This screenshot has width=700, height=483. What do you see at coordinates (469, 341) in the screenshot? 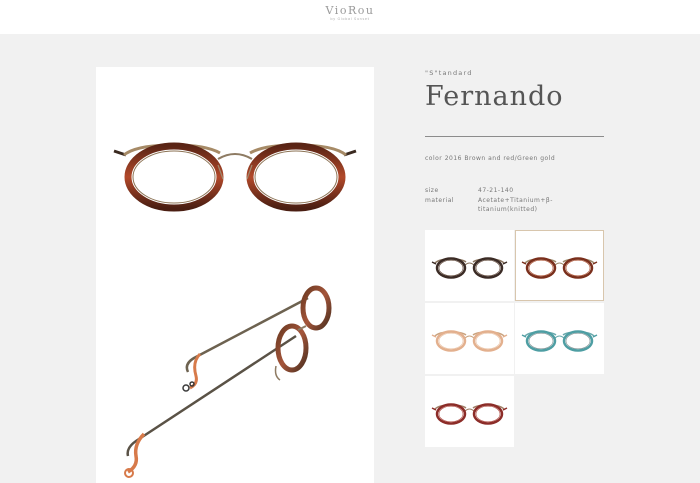
I see `glasses-peach-icon` at bounding box center [469, 341].